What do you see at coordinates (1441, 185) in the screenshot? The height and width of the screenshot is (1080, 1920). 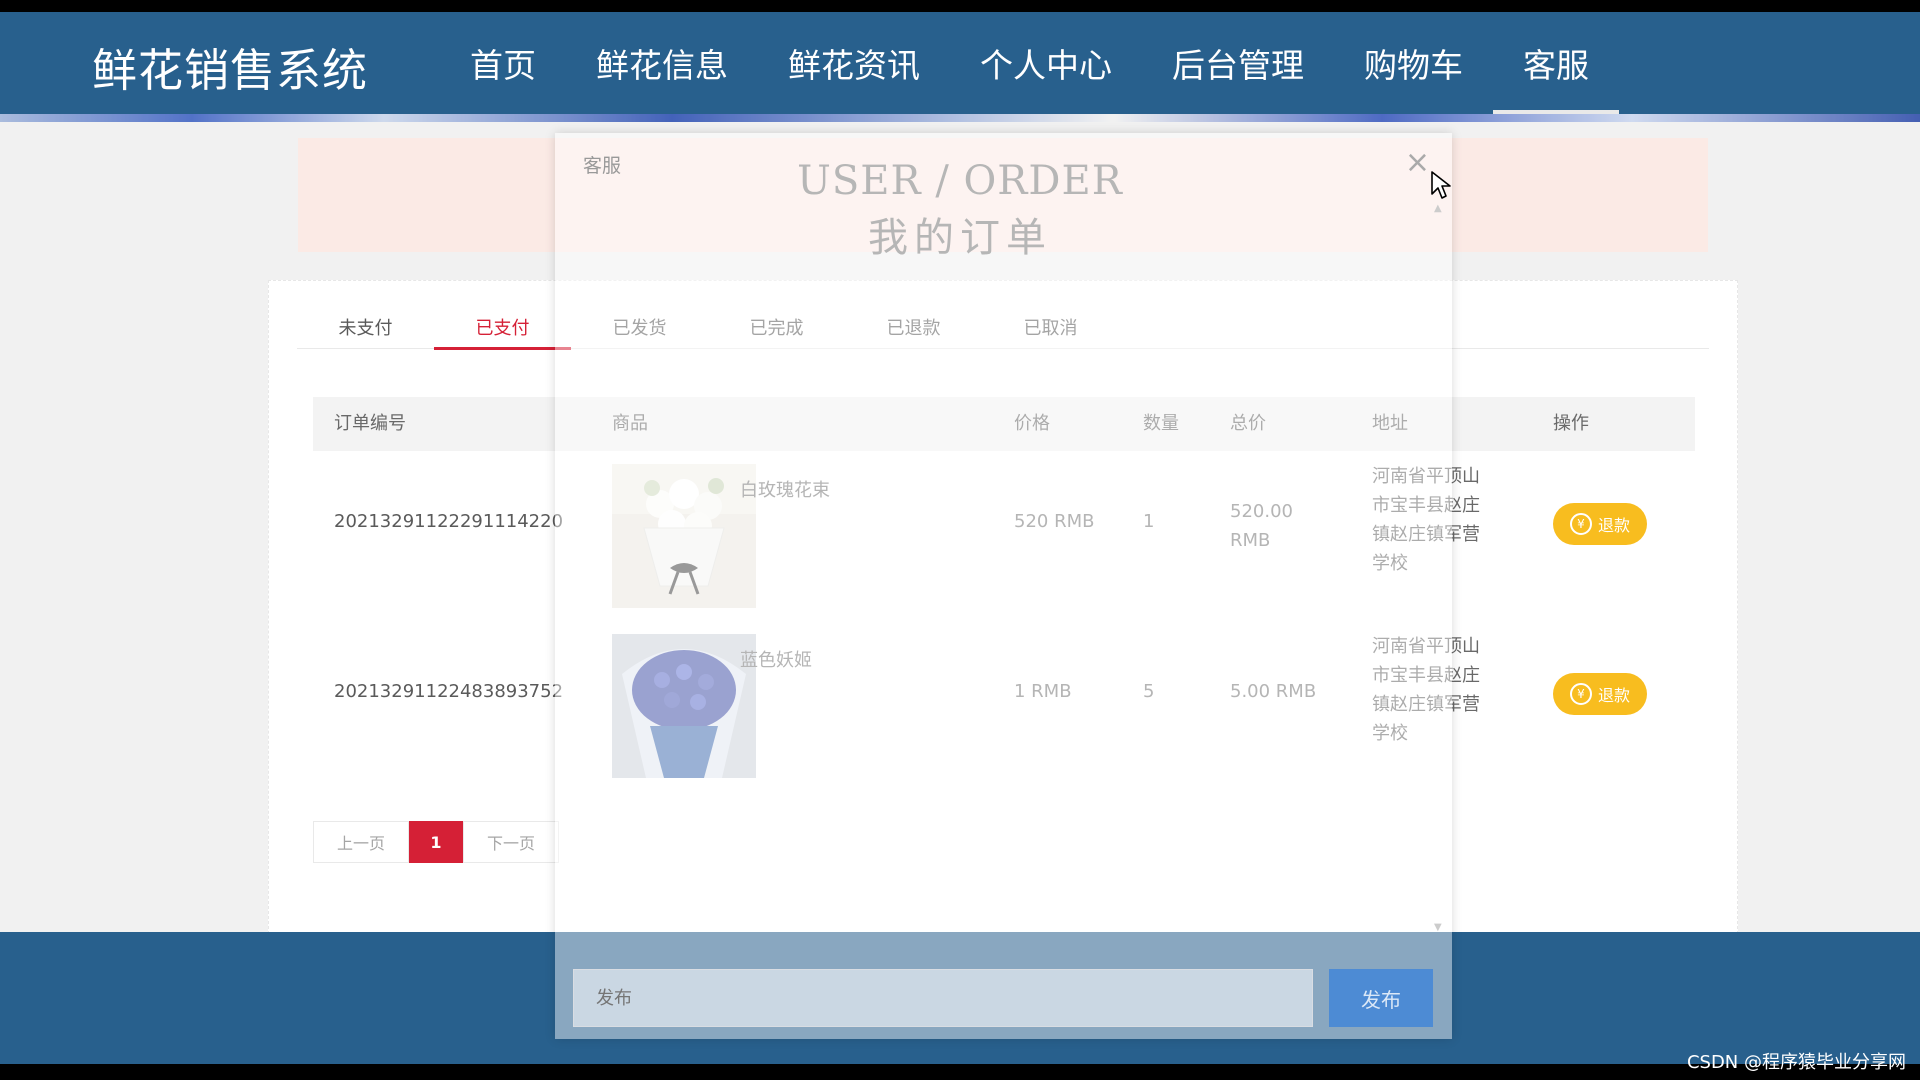 I see `mouse-cursor-icon` at bounding box center [1441, 185].